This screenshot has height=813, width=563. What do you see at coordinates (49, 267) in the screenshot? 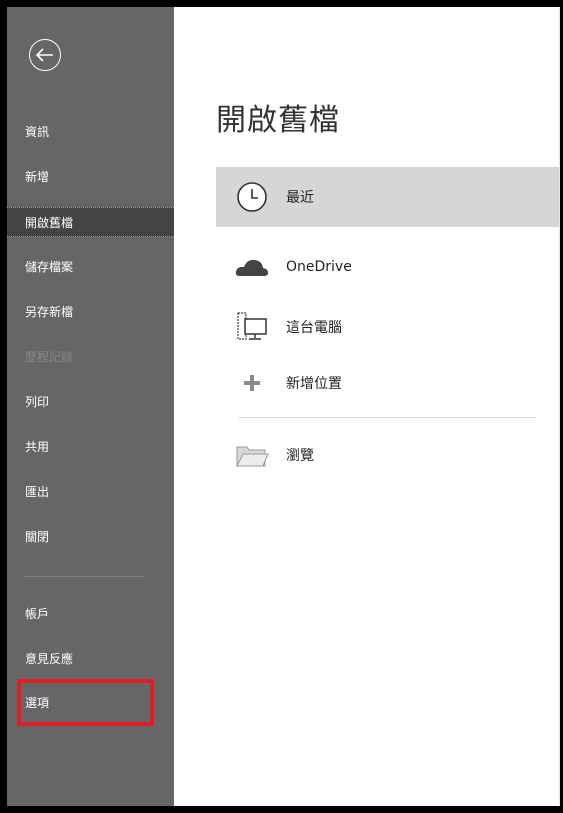
I see `nav-save-label: 儲存檔案` at bounding box center [49, 267].